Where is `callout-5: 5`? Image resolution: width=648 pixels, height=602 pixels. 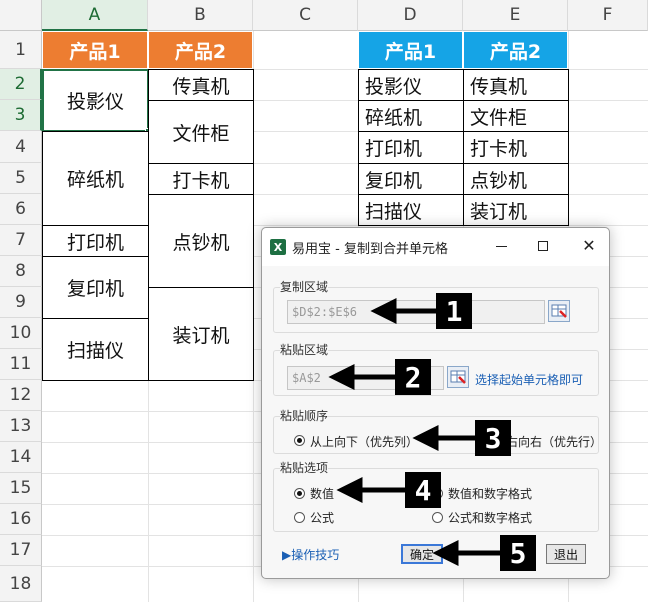 callout-5: 5 is located at coordinates (518, 553).